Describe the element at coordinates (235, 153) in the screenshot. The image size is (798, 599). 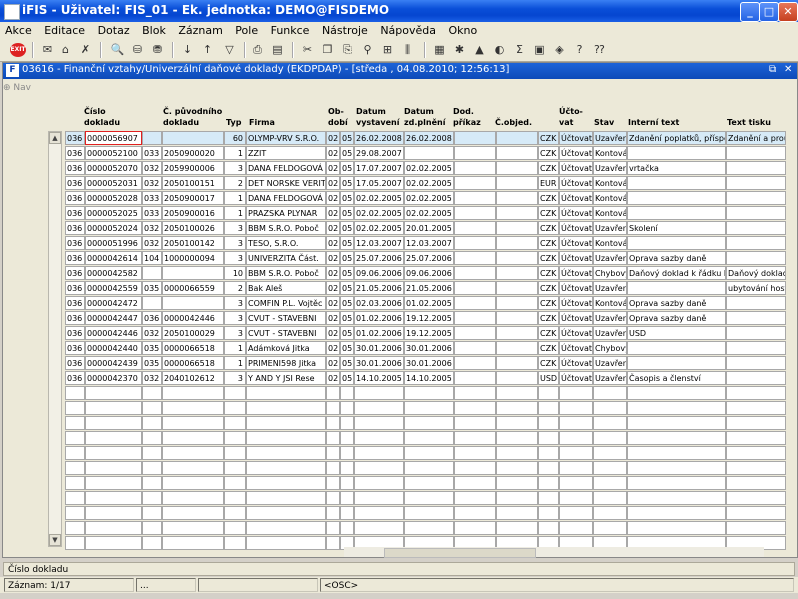
I see `cell-typ: 1` at that location.